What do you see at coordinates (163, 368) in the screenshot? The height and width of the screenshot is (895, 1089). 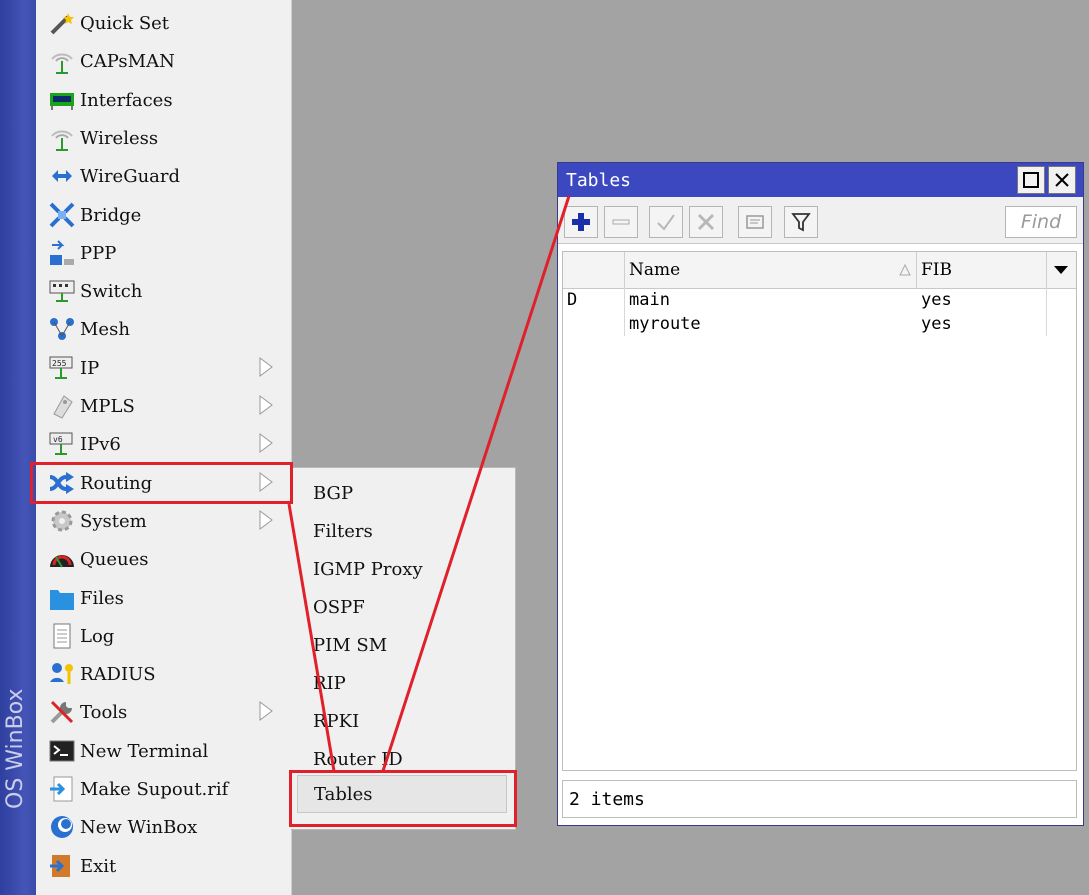 I see `menu-item-ip: 255 IP` at bounding box center [163, 368].